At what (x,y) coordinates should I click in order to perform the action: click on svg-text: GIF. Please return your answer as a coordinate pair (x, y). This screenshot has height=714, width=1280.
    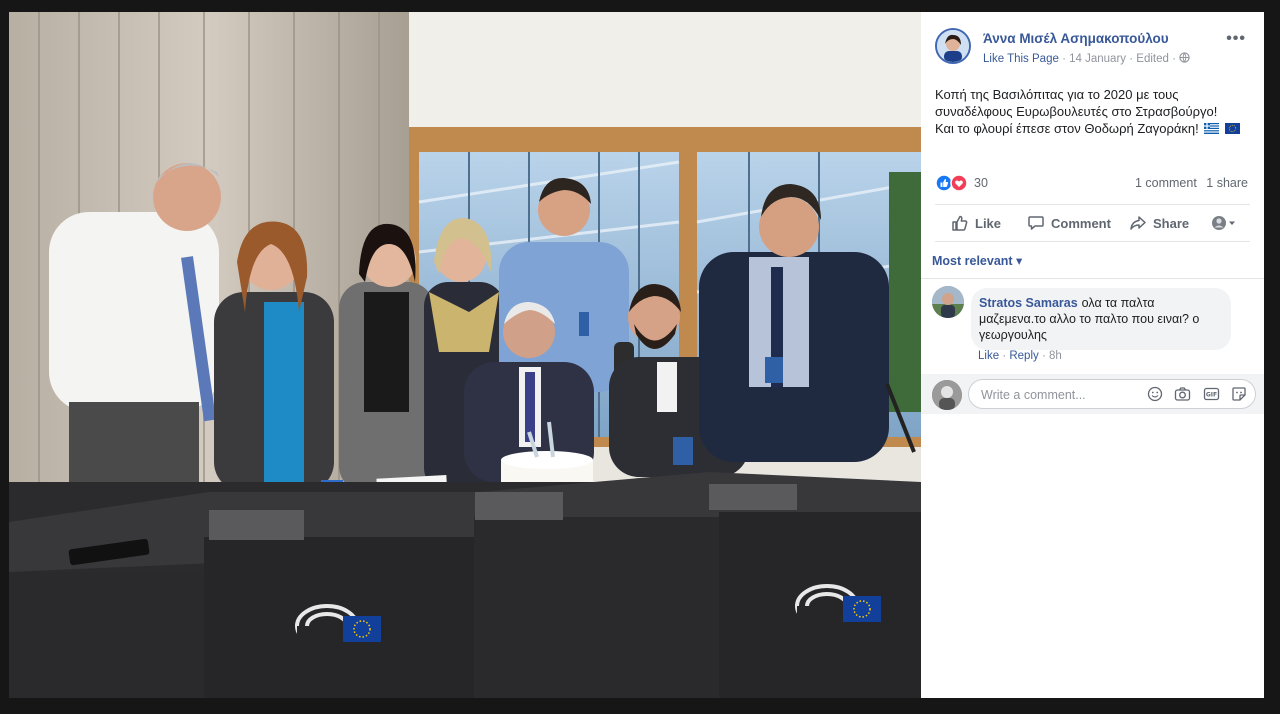
    Looking at the image, I should click on (1211, 395).